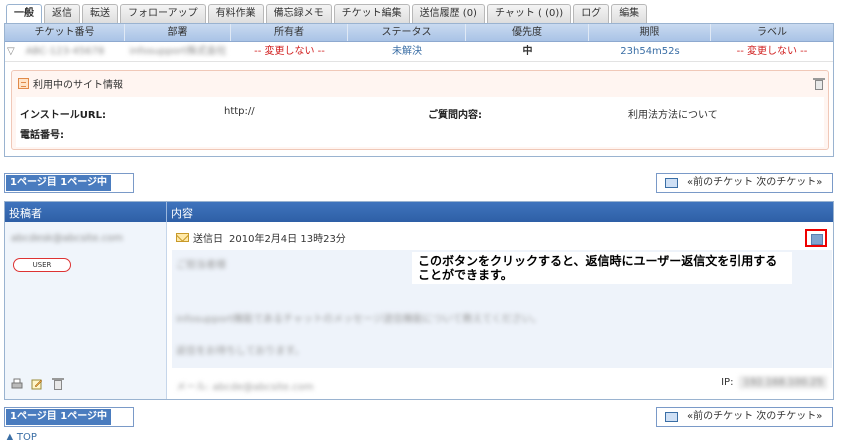 This screenshot has width=841, height=440. I want to click on col-author: 投稿者, so click(25, 213).